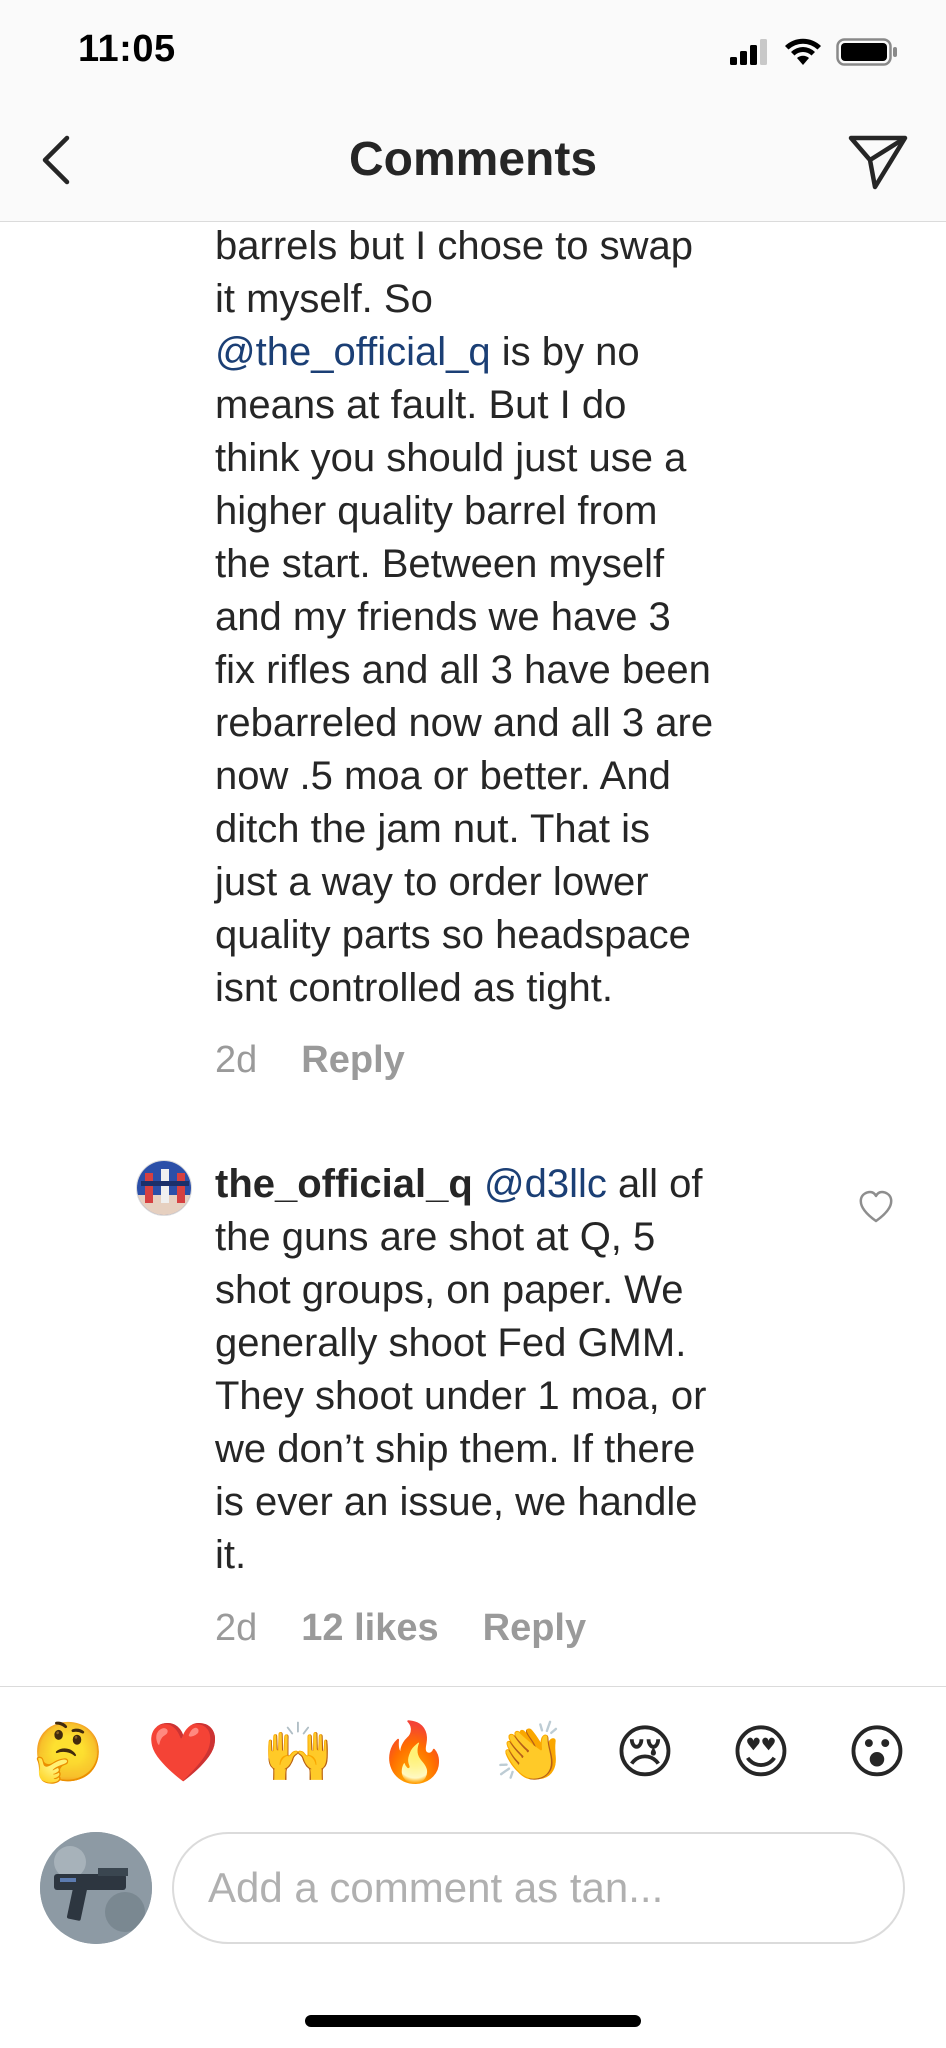 The width and height of the screenshot is (946, 2048). I want to click on comment-line: shot groups, on paper. We, so click(449, 1290).